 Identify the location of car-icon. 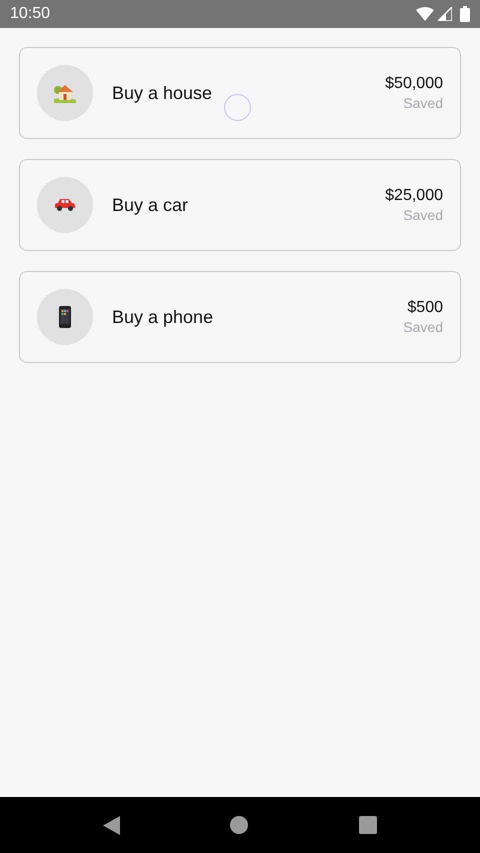
(65, 205).